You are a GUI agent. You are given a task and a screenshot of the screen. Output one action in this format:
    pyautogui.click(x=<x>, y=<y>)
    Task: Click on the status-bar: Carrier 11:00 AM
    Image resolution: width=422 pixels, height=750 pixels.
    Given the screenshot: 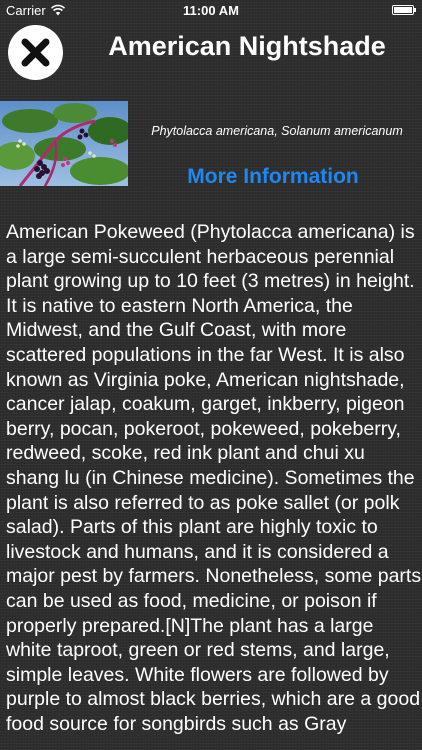 What is the action you would take?
    pyautogui.click(x=211, y=11)
    